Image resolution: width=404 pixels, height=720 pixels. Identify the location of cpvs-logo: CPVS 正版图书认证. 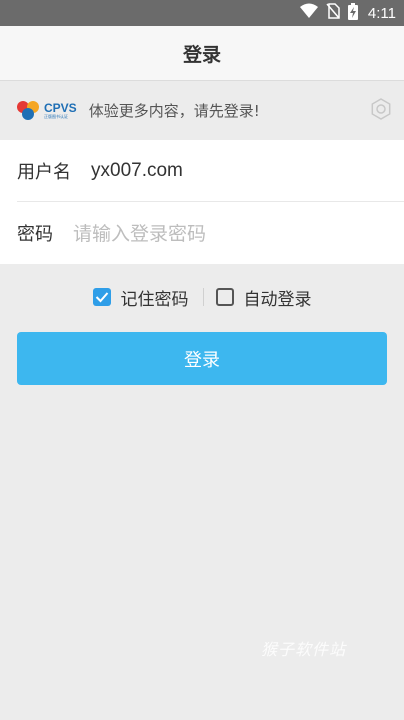
(46, 110).